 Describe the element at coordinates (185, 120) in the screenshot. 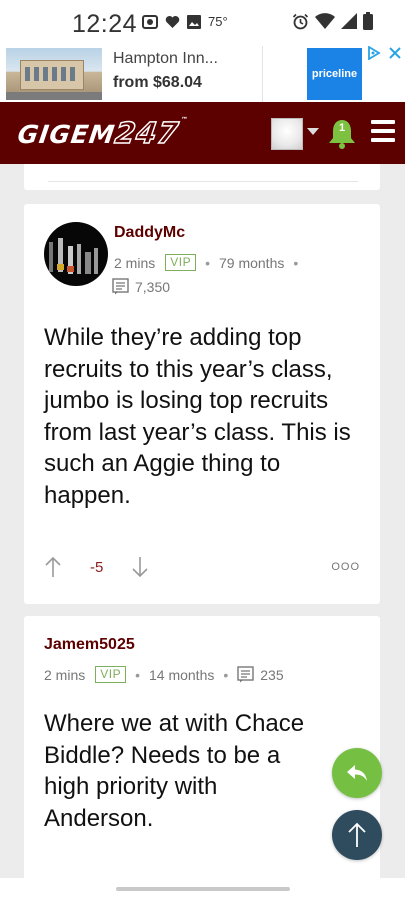

I see `logo-tm: ™` at that location.